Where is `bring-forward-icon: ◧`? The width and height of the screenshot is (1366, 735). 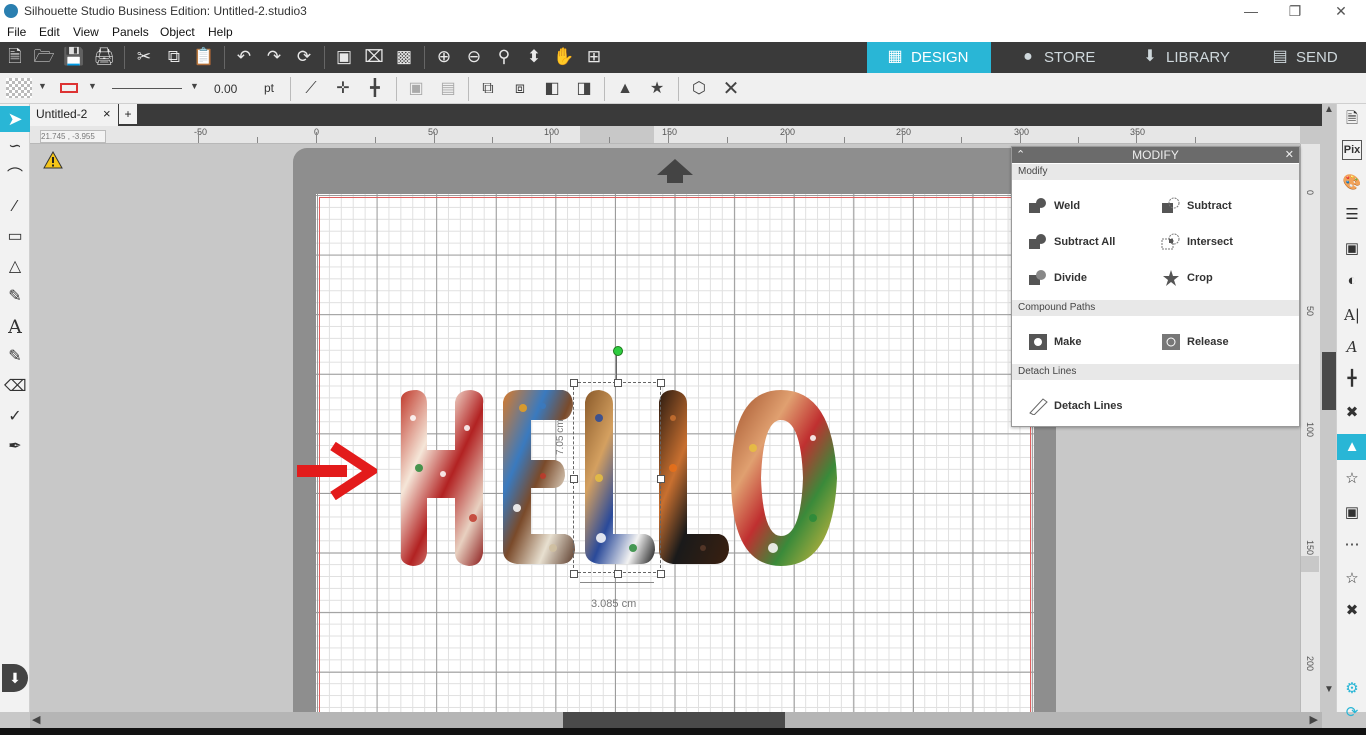 bring-forward-icon: ◧ is located at coordinates (552, 89).